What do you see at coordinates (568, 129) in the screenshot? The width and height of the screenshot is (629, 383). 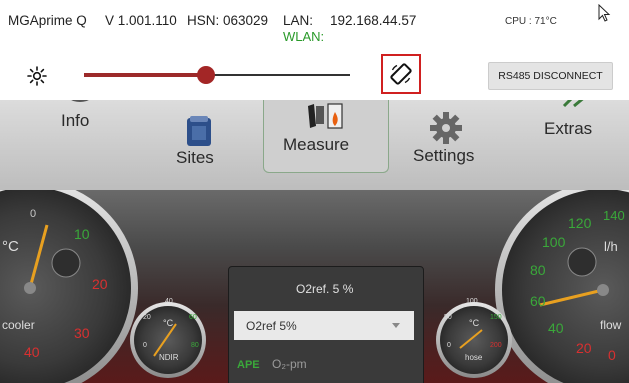 I see `tab-extras: Extras` at bounding box center [568, 129].